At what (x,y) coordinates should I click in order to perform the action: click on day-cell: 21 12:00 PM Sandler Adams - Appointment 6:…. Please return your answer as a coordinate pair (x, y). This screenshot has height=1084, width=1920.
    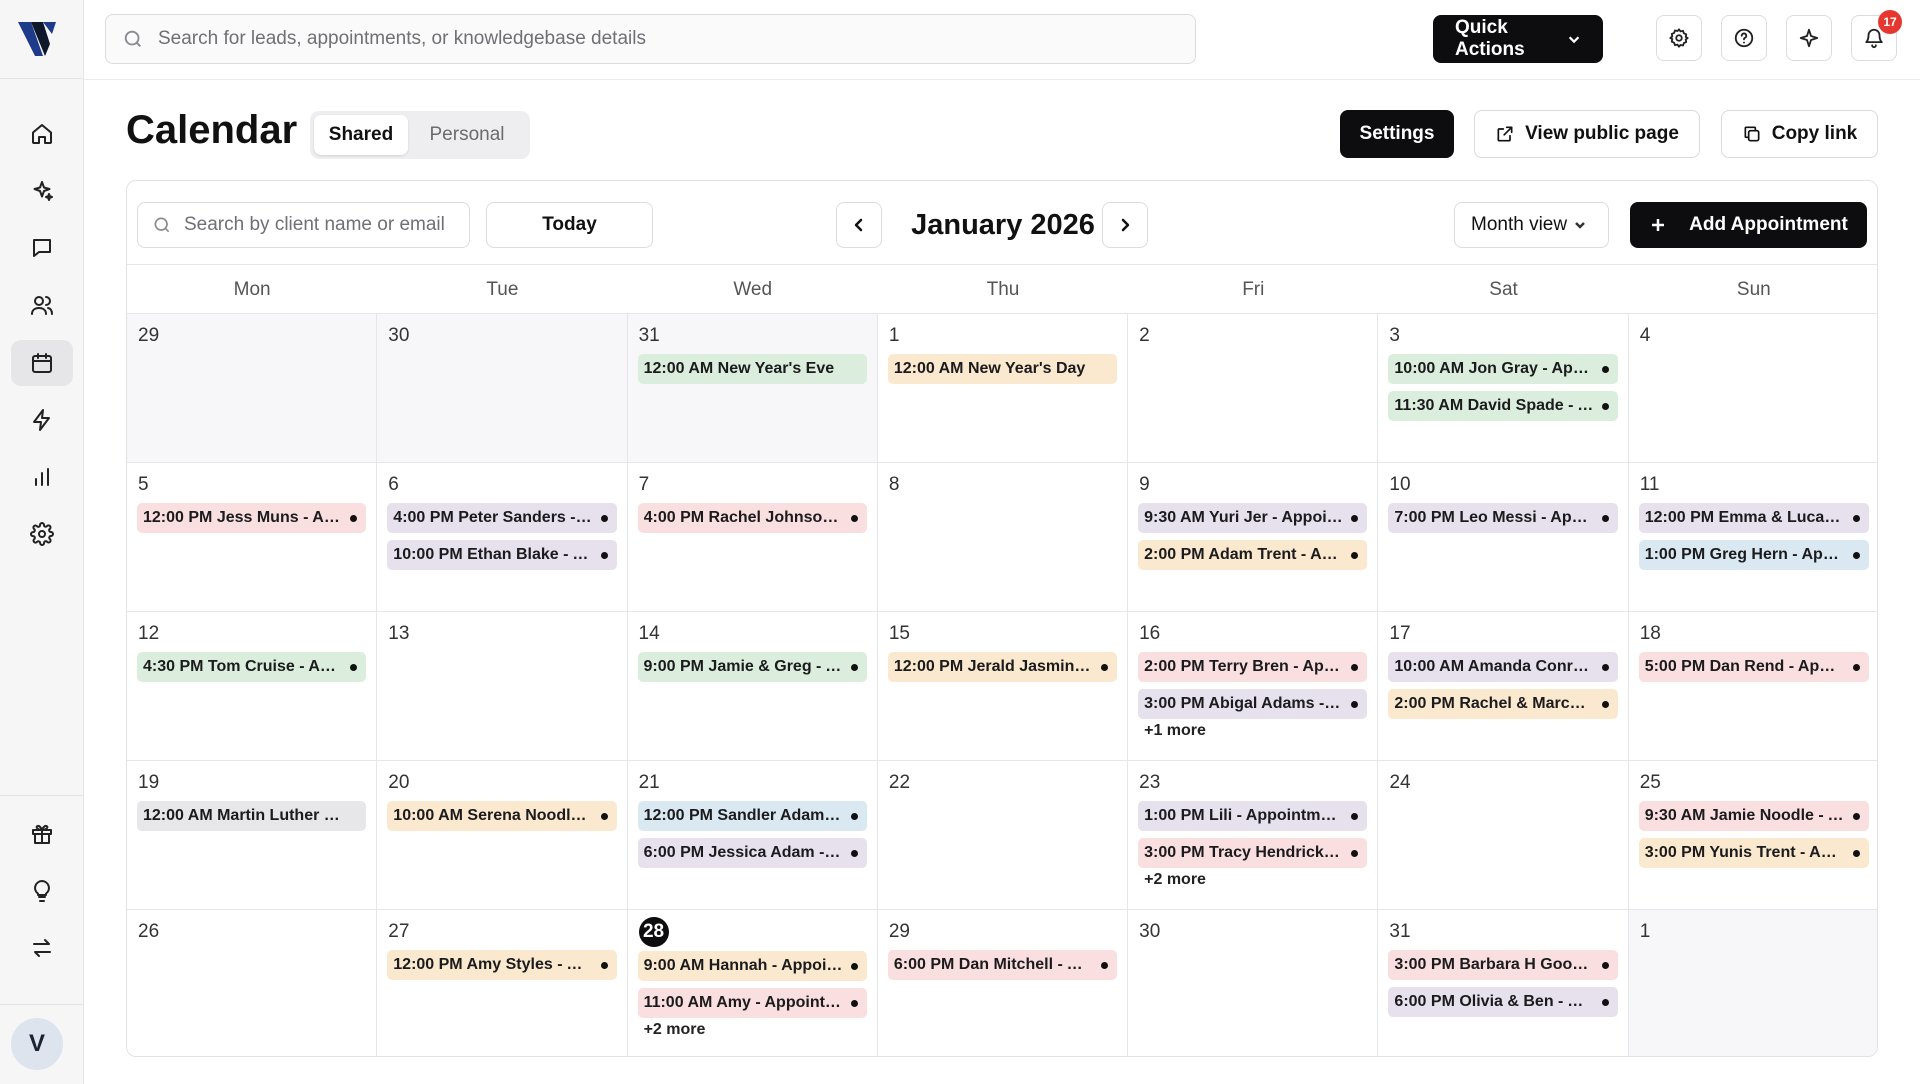
    Looking at the image, I should click on (753, 835).